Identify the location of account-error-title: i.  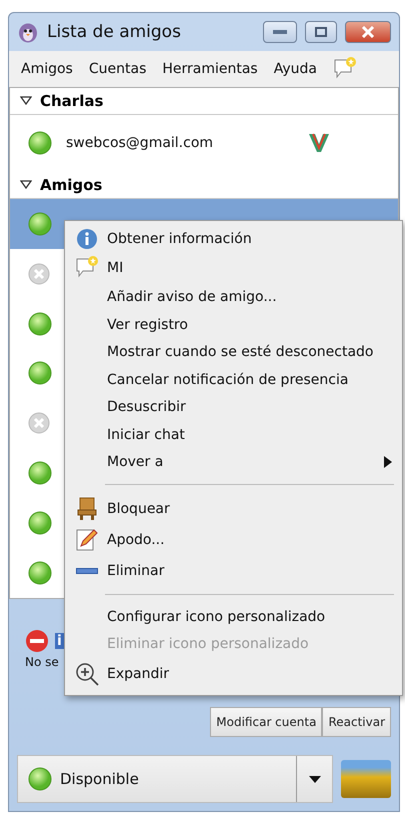
(59, 641).